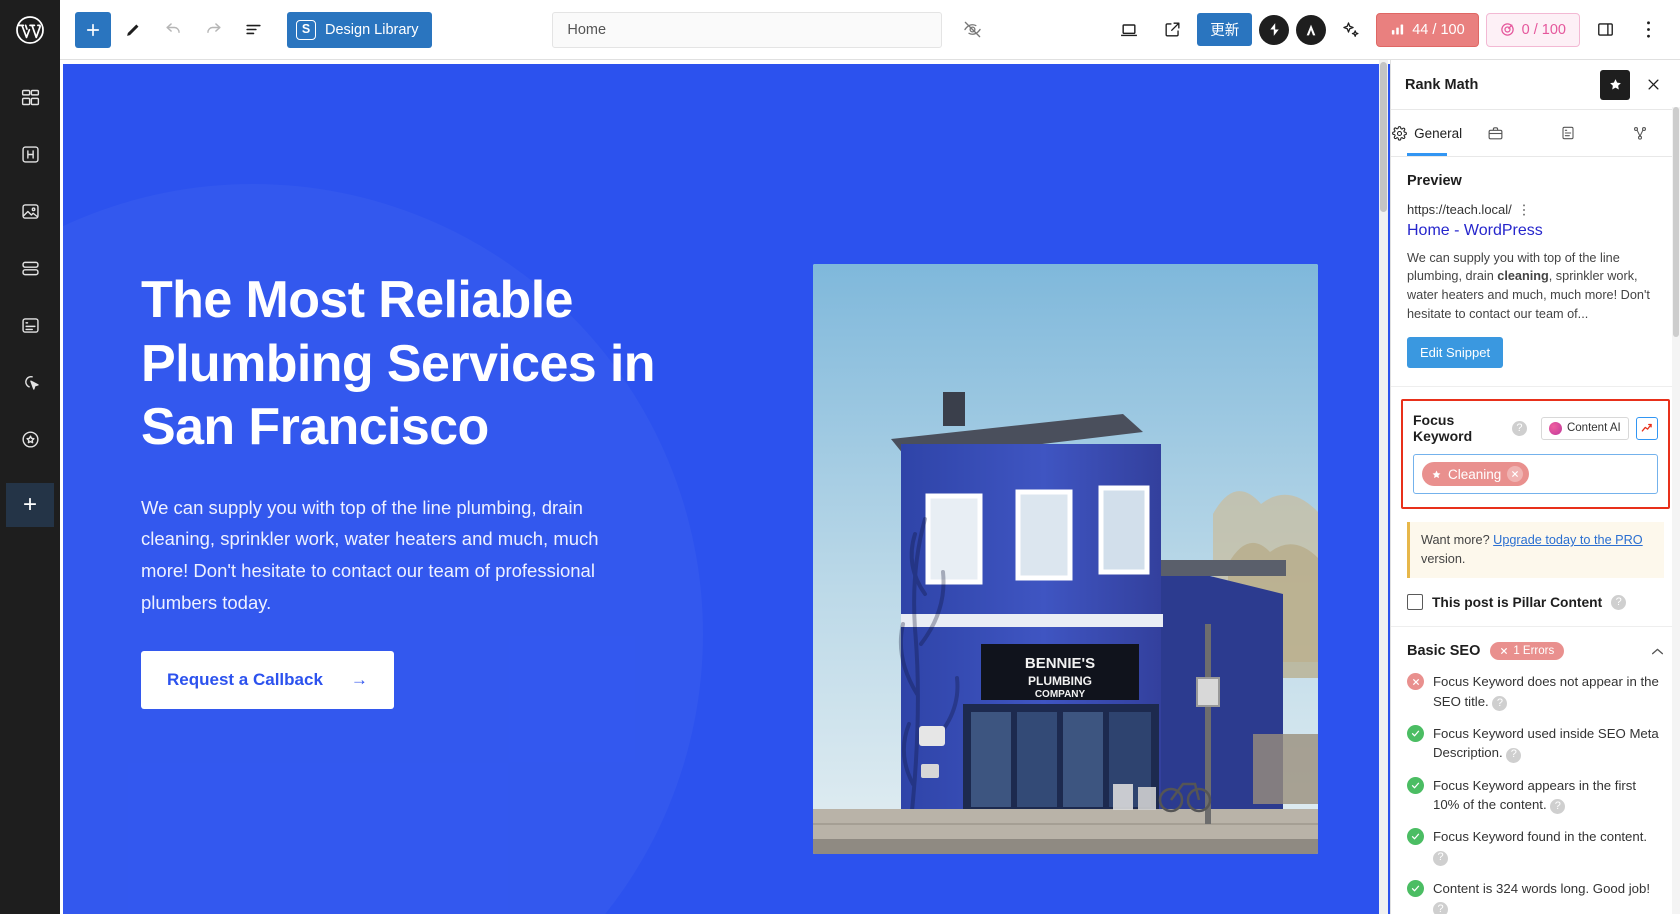 Image resolution: width=1680 pixels, height=914 pixels. What do you see at coordinates (359, 679) in the screenshot?
I see `arrow-right-icon: →` at bounding box center [359, 679].